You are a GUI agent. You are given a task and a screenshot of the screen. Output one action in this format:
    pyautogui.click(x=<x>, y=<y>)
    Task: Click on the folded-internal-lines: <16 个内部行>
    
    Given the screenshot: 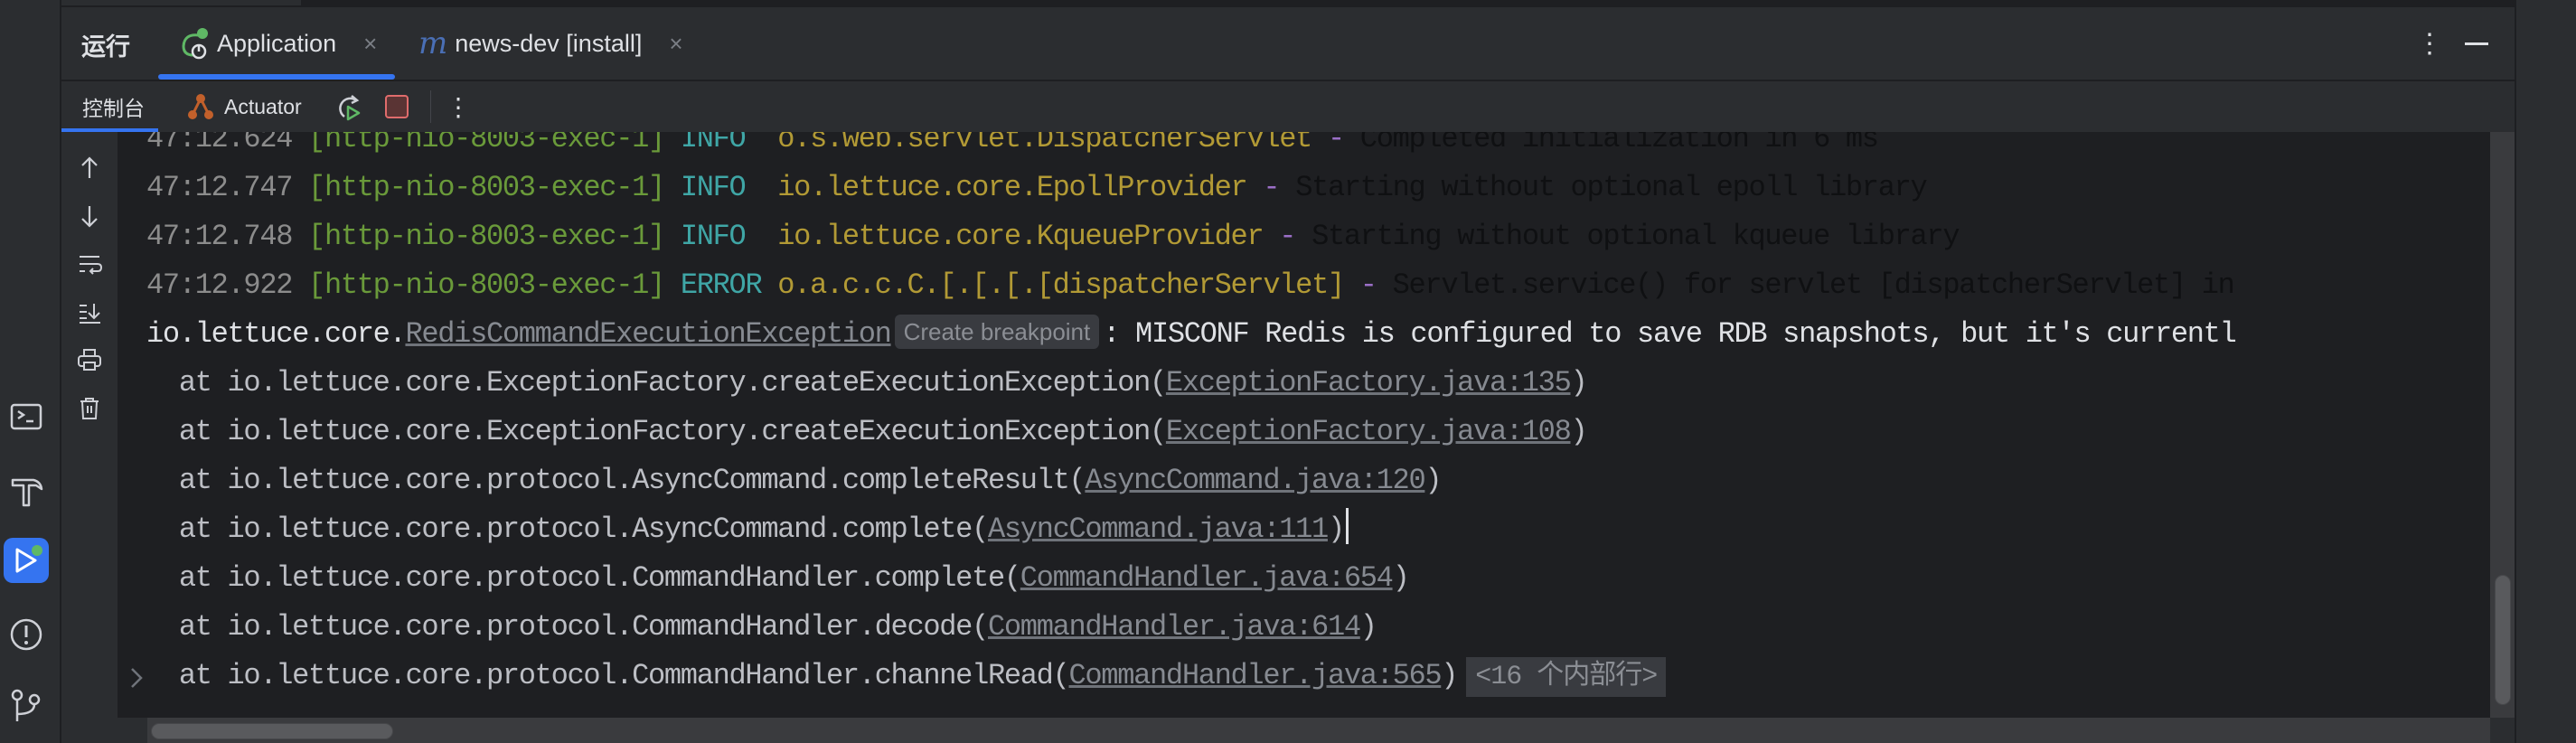 What is the action you would take?
    pyautogui.click(x=1567, y=677)
    